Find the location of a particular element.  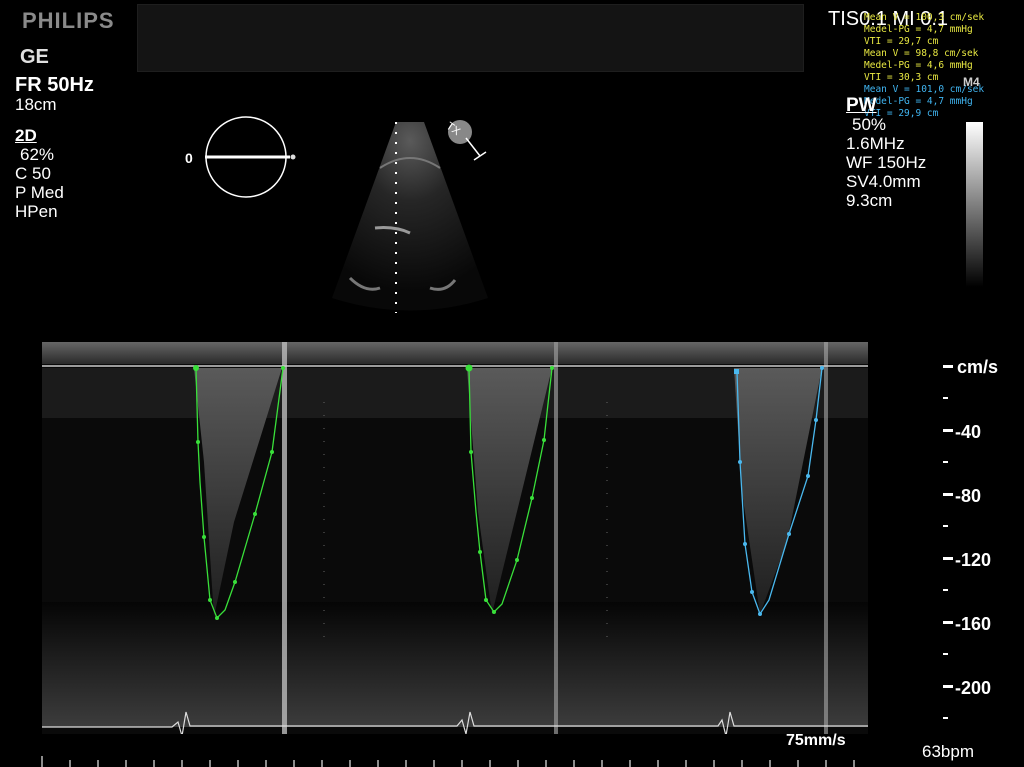

time-tick-scale is located at coordinates (448, 761).